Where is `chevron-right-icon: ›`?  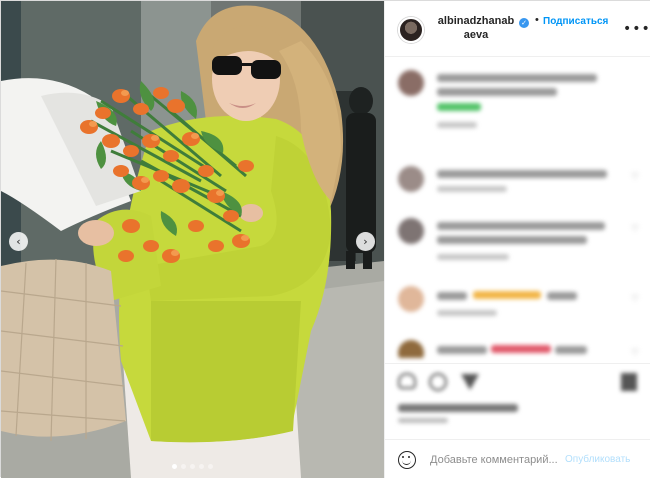
chevron-right-icon: › is located at coordinates (365, 241).